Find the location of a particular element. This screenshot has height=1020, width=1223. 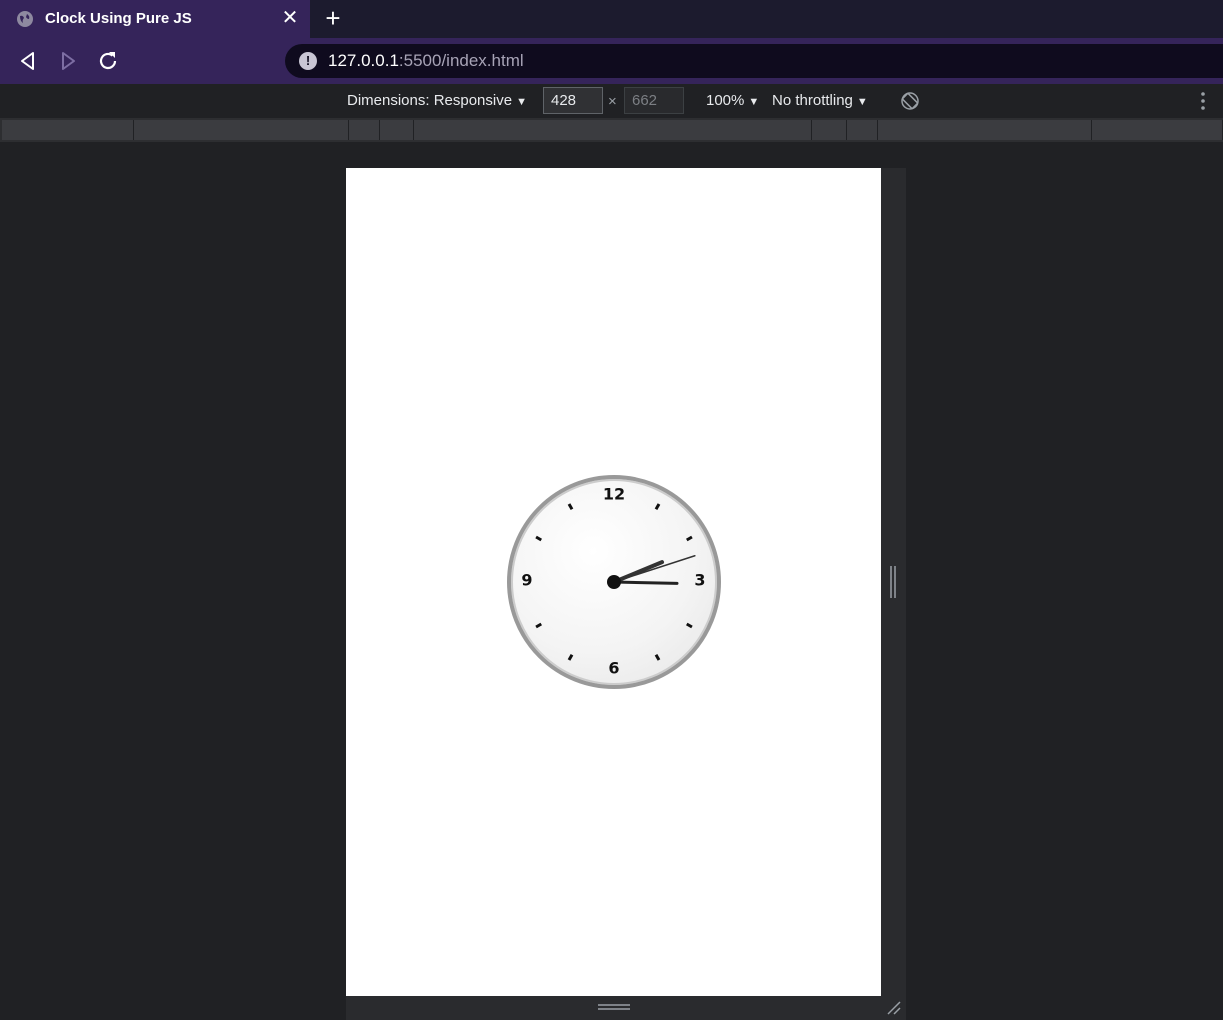

dimensions-dropdown: Dimensions: Responsive ▼ is located at coordinates (437, 100).